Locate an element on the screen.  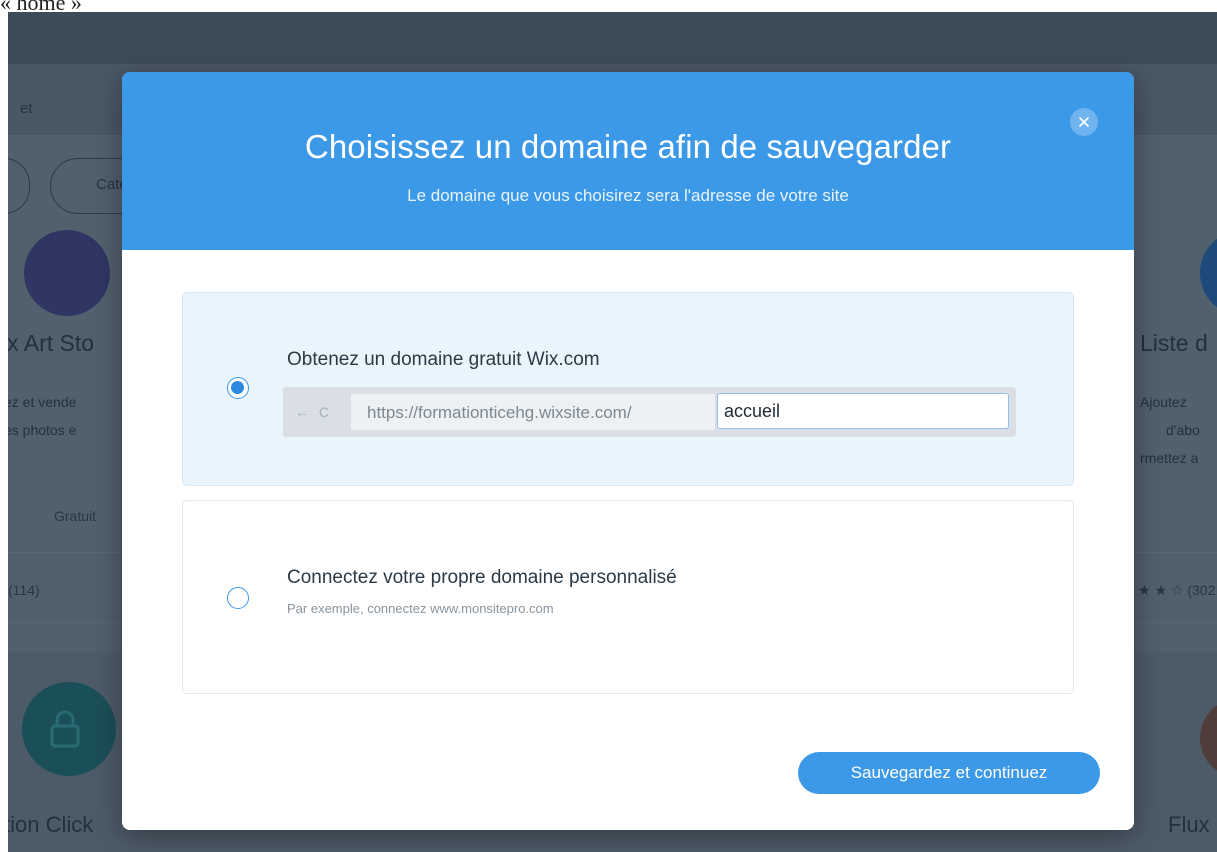
free-domain-option-title: Obtenez un domaine gratuit Wix.com is located at coordinates (443, 359).